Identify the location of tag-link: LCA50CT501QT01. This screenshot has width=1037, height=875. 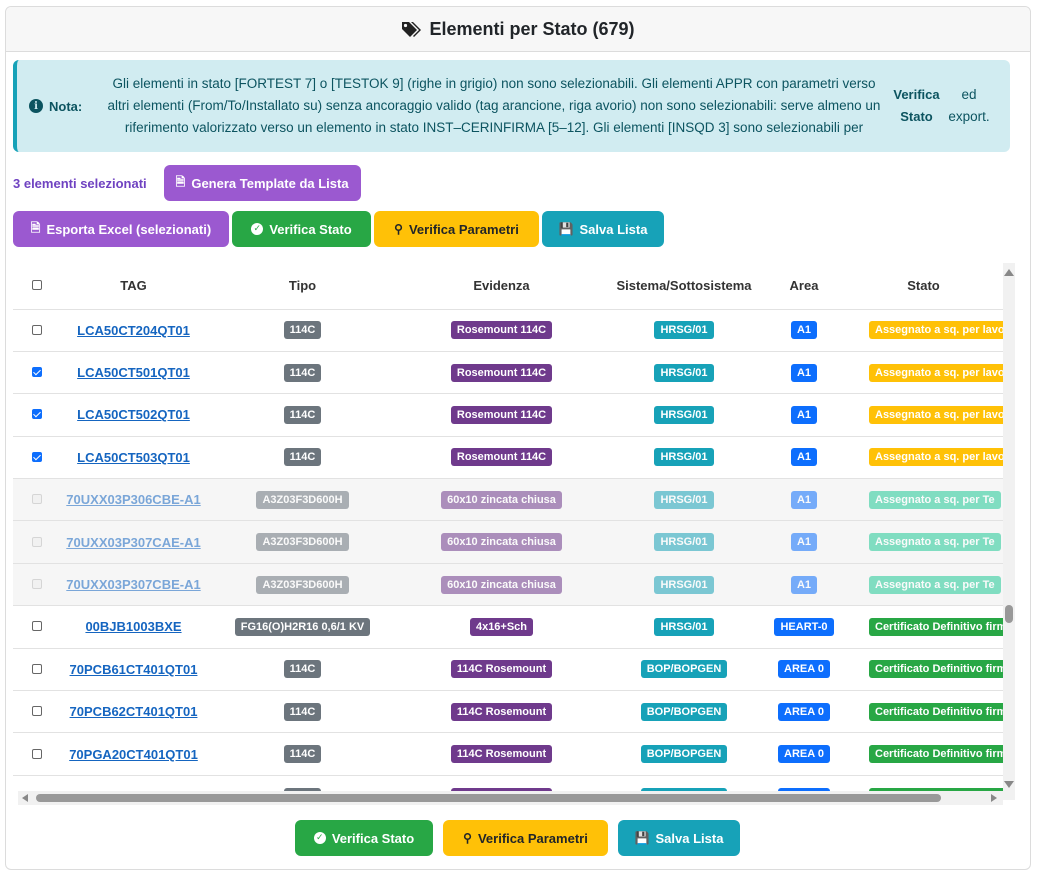
(133, 372).